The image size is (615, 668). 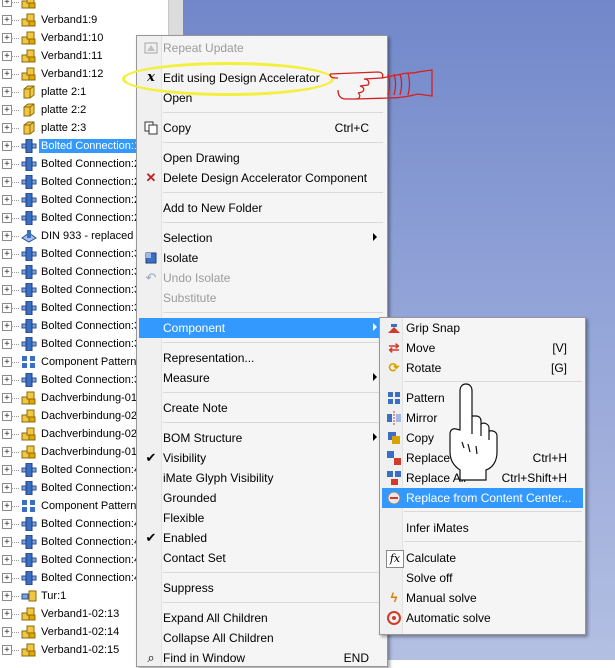 I want to click on tree-row: + Verband1:9, so click(x=84, y=20).